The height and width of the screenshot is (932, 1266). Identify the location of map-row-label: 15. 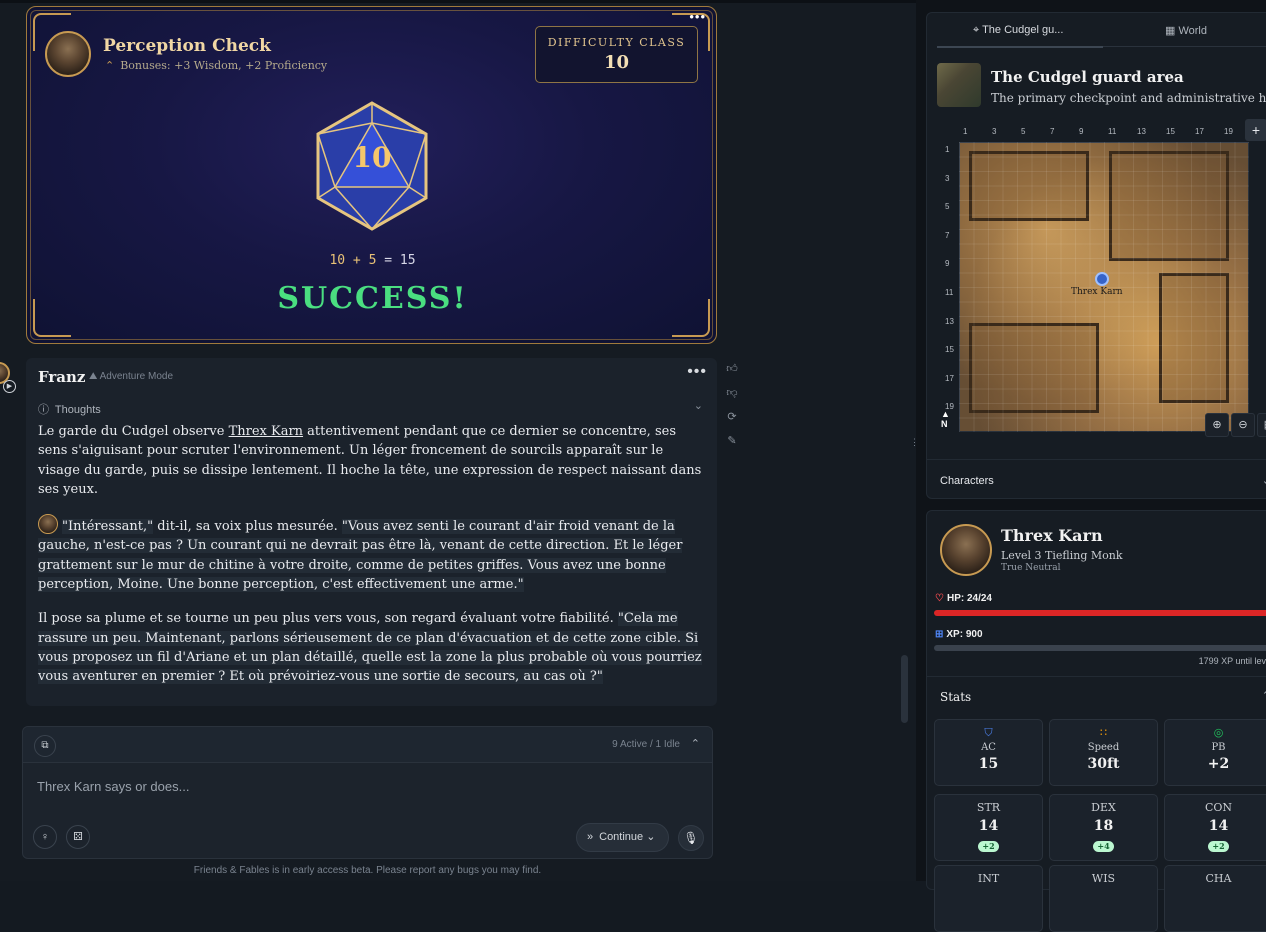
(949, 350).